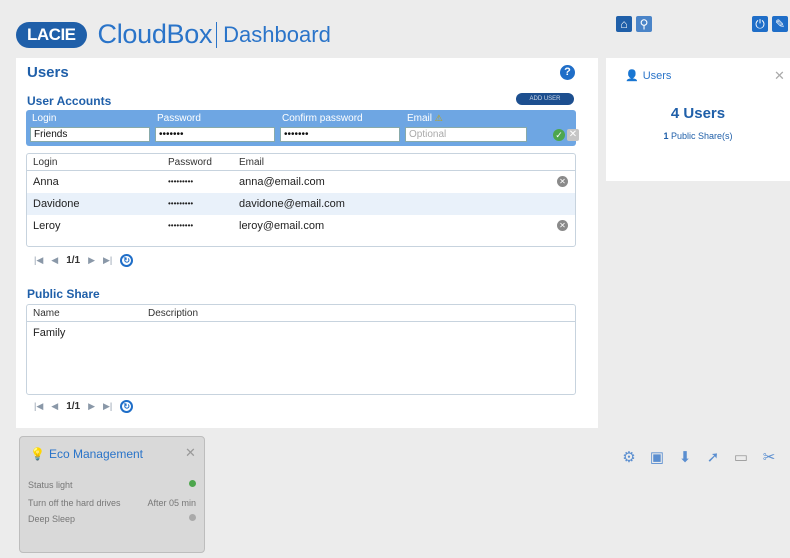 This screenshot has width=790, height=558. Describe the element at coordinates (173, 313) in the screenshot. I see `column-description: Description` at that location.